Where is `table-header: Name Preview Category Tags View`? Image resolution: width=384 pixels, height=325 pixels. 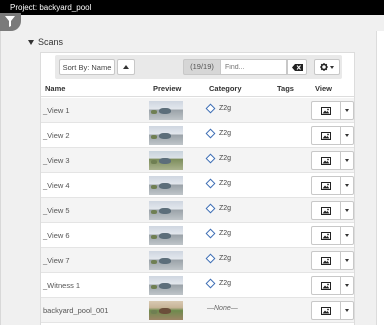
table-header: Name Preview Category Tags View is located at coordinates (197, 89).